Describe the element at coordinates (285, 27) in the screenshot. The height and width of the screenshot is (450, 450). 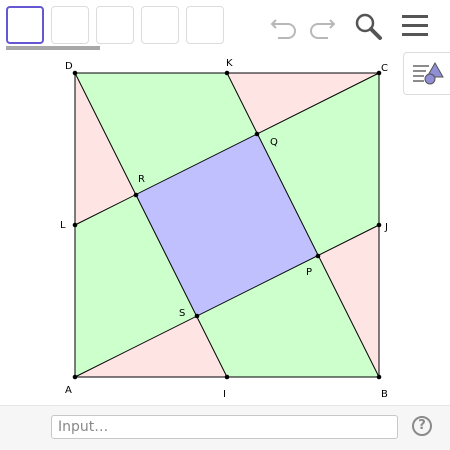
I see `undo-icon` at that location.